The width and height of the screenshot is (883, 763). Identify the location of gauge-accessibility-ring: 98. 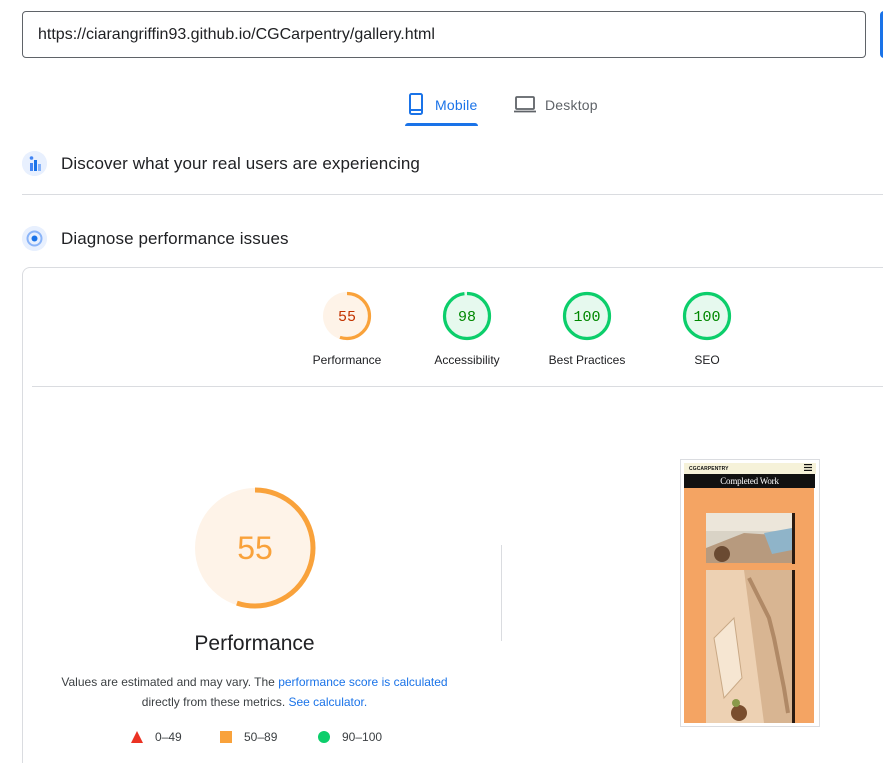
(467, 316).